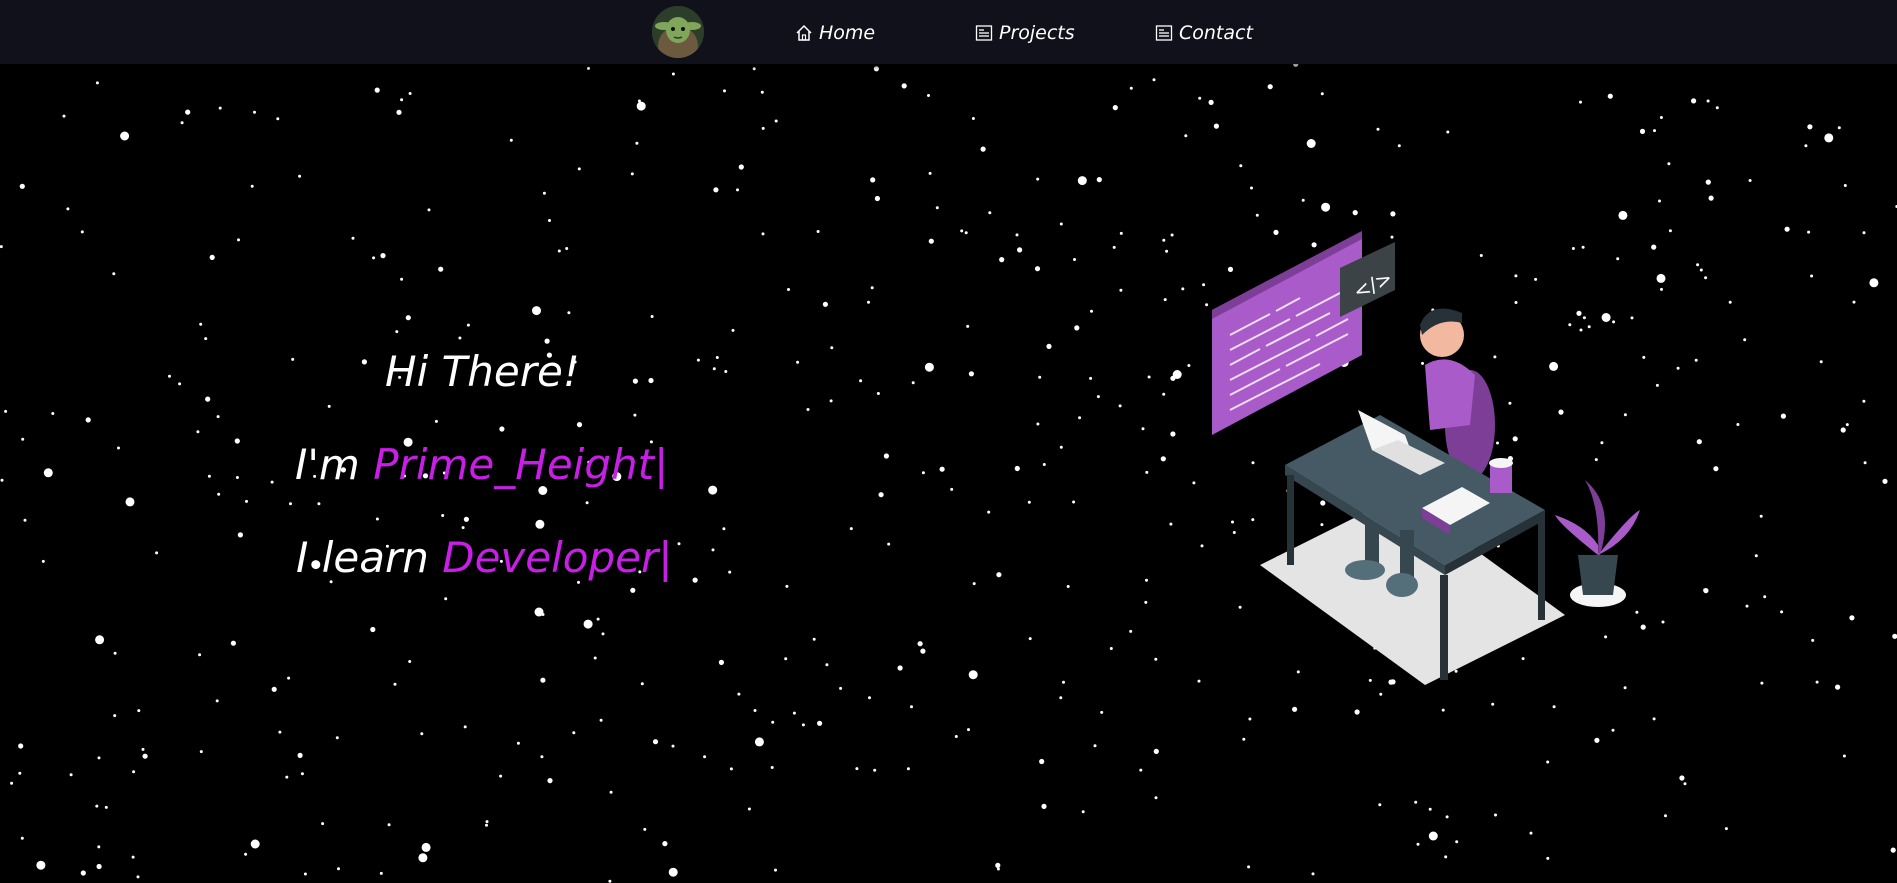 This screenshot has width=1897, height=883. What do you see at coordinates (948, 32) in the screenshot?
I see `navbar: Home Projects Contact` at bounding box center [948, 32].